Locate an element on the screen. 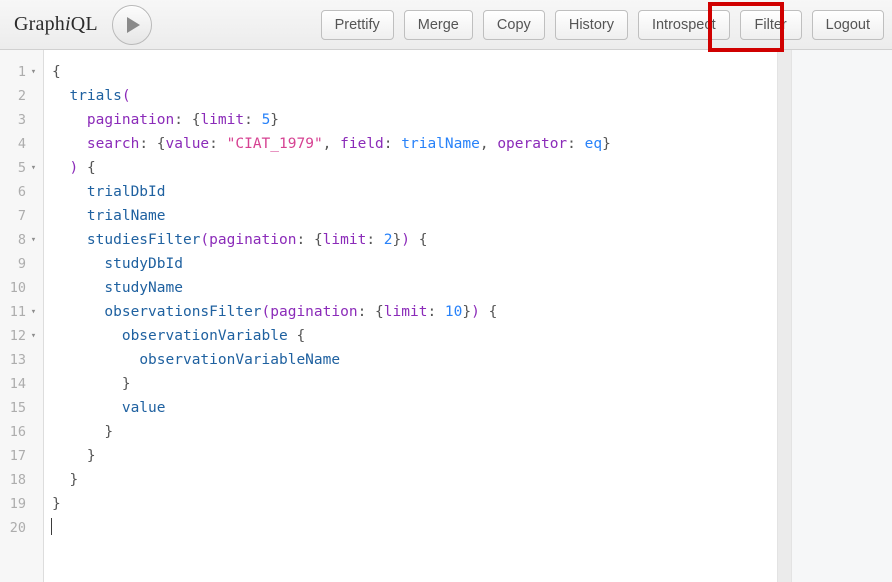 The width and height of the screenshot is (892, 582). line-number: 20▾ is located at coordinates (21, 528).